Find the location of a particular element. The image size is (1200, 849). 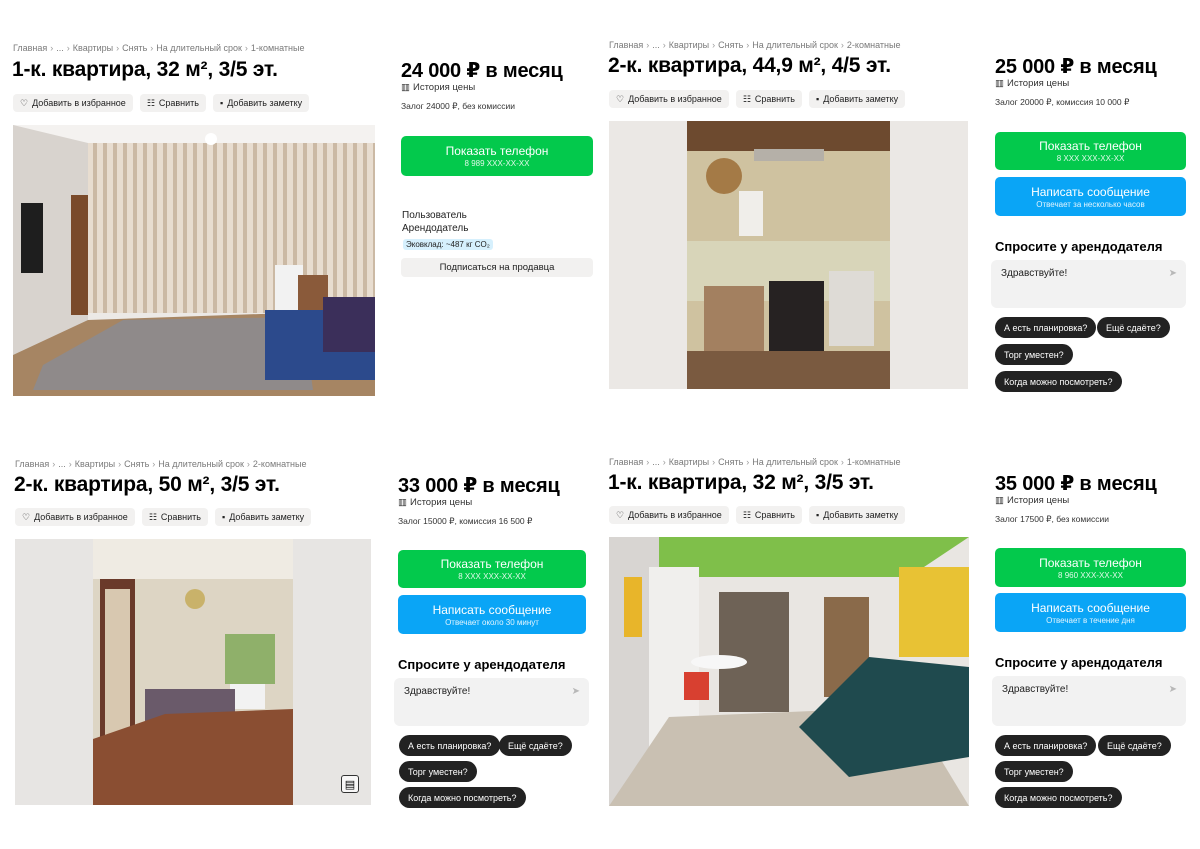

note-label: Добавить заметку is located at coordinates (861, 99).